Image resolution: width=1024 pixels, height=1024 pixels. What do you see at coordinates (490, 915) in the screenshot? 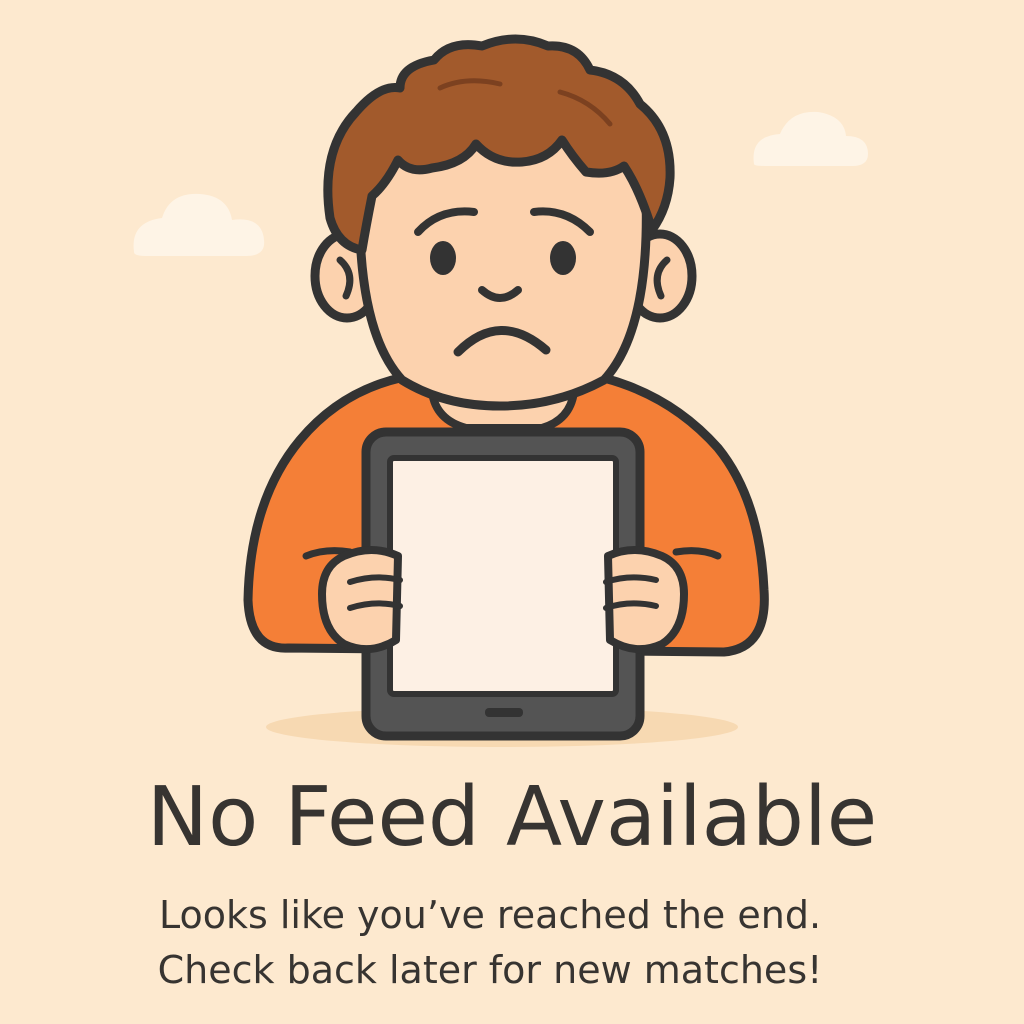
I see `empty-state-message-line-1: Looks like you’ve reached the end.` at bounding box center [490, 915].